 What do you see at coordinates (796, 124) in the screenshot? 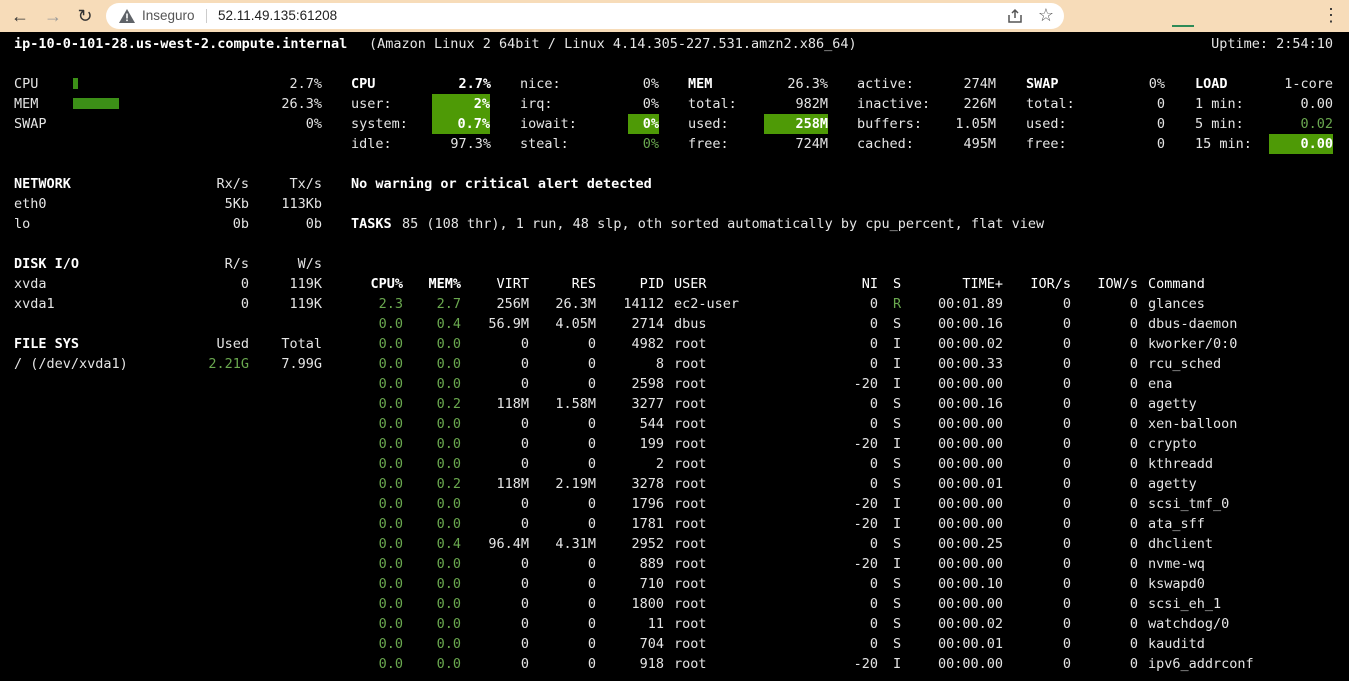
I see `mem-used-value: 258M` at bounding box center [796, 124].